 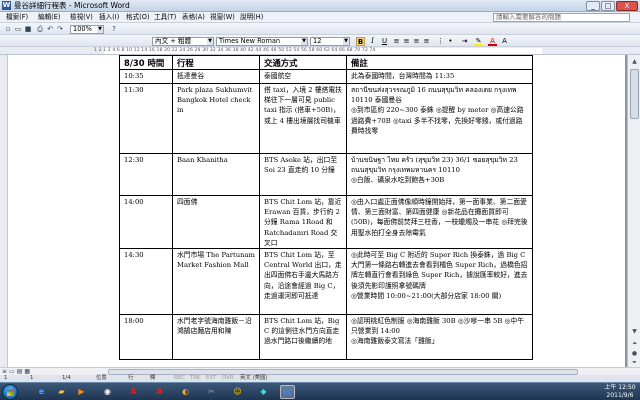 What do you see at coordinates (72, 5) in the screenshot?
I see `window-title: 曼谷詳細行程表 - Microsoft Word` at bounding box center [72, 5].